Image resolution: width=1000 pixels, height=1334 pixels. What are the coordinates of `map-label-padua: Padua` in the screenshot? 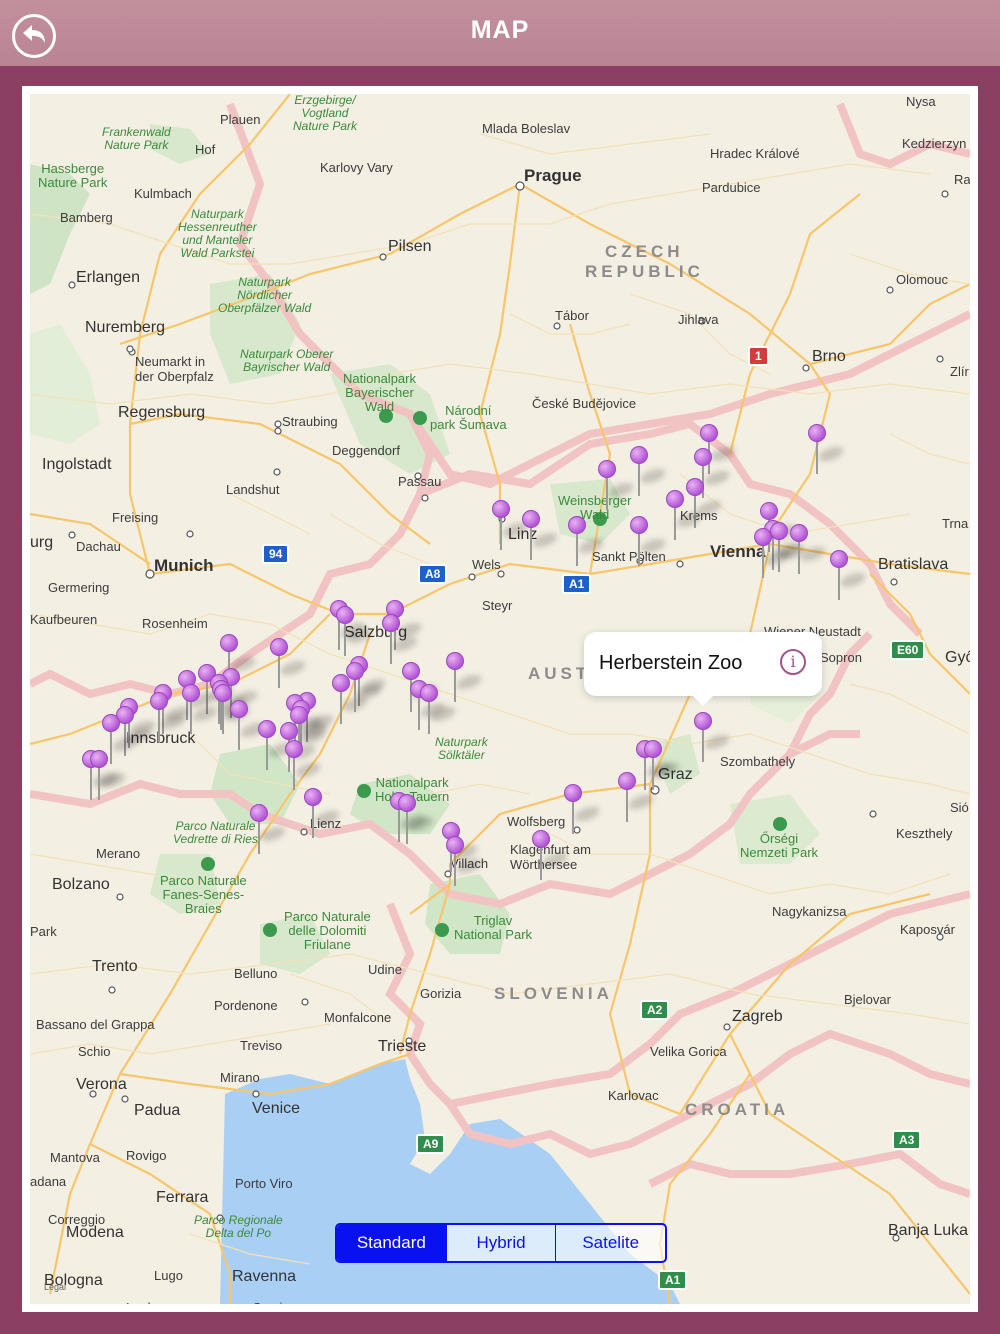 It's located at (157, 1110).